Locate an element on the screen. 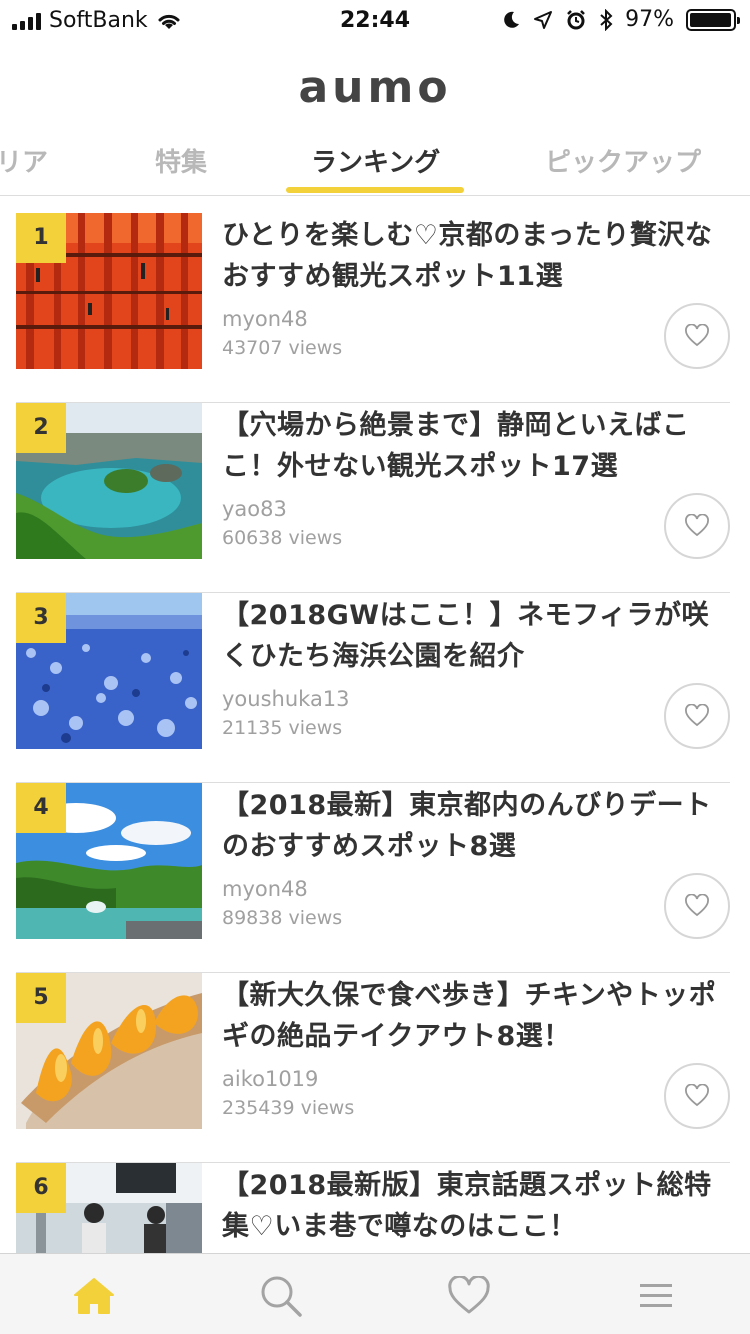 This screenshot has width=750, height=1334. menu-icon is located at coordinates (656, 1295).